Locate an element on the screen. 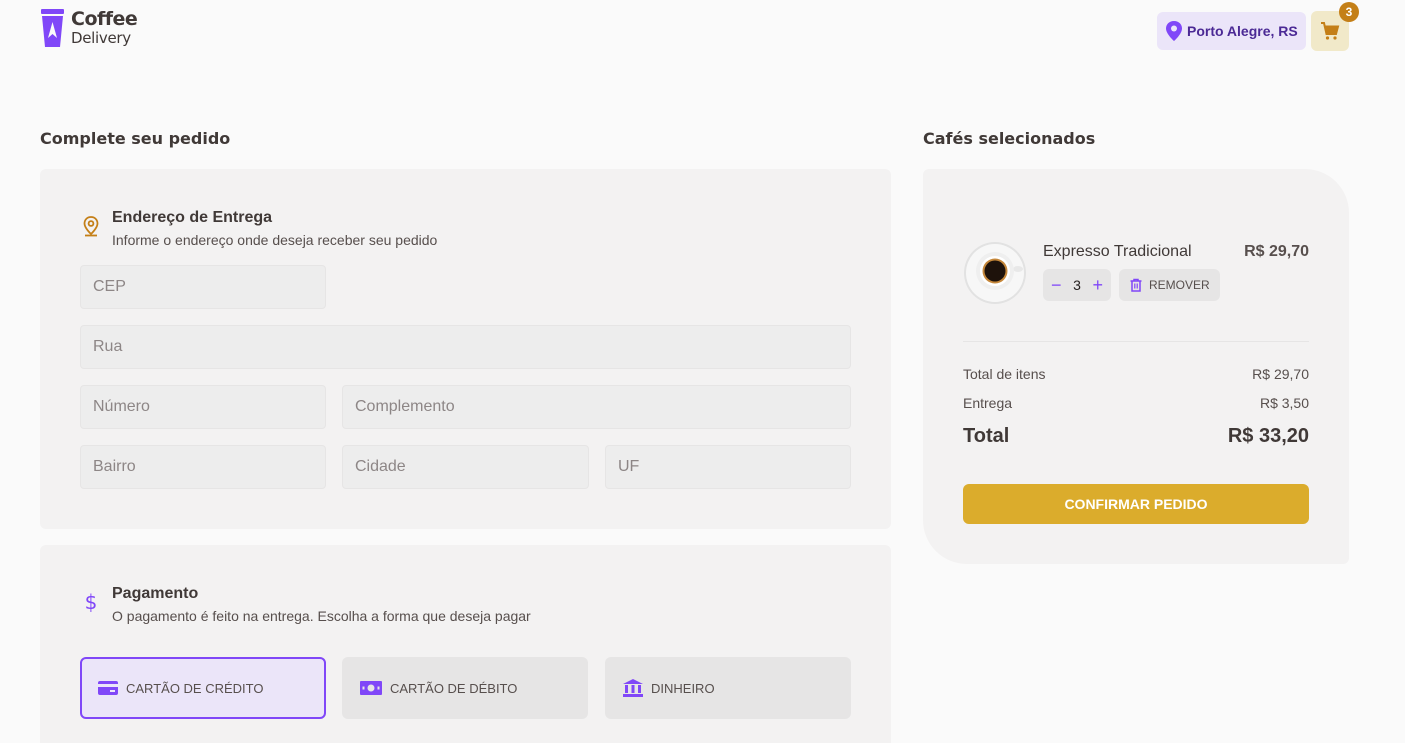 Image resolution: width=1405 pixels, height=743 pixels. logo-line-2: Delivery is located at coordinates (101, 38).